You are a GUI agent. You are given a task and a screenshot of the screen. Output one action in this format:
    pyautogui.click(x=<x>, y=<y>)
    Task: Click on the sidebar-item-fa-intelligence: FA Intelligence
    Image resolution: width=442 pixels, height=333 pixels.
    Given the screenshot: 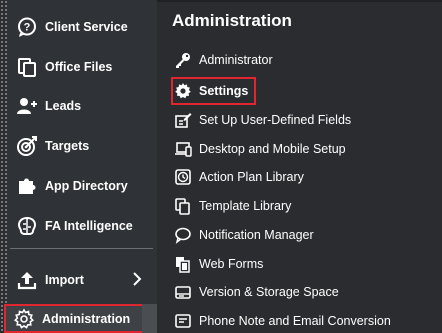 What is the action you would take?
    pyautogui.click(x=82, y=226)
    